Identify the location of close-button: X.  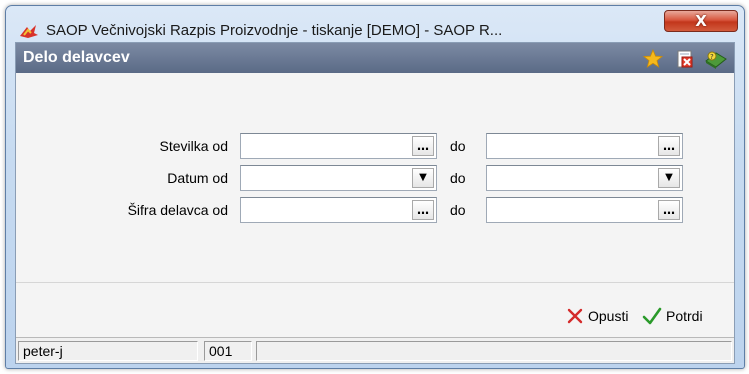
(701, 21).